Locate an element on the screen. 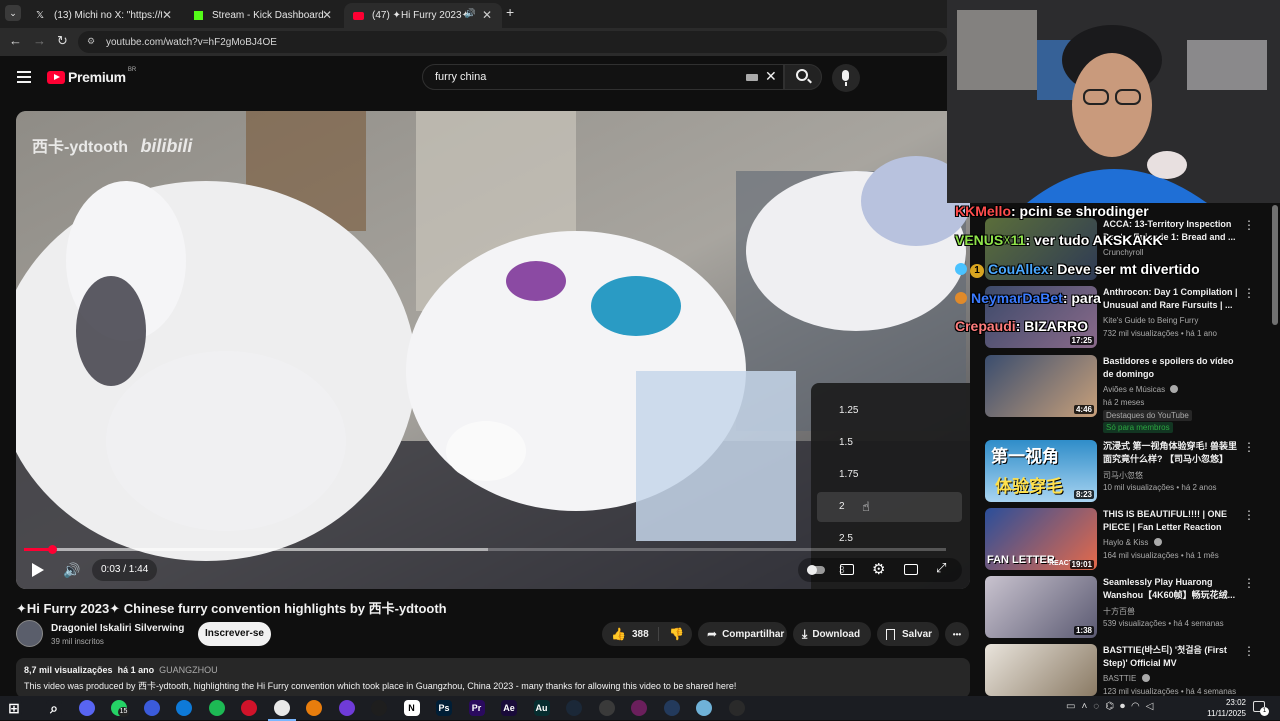 The image size is (1280, 721). opera-icon is located at coordinates (249, 708).